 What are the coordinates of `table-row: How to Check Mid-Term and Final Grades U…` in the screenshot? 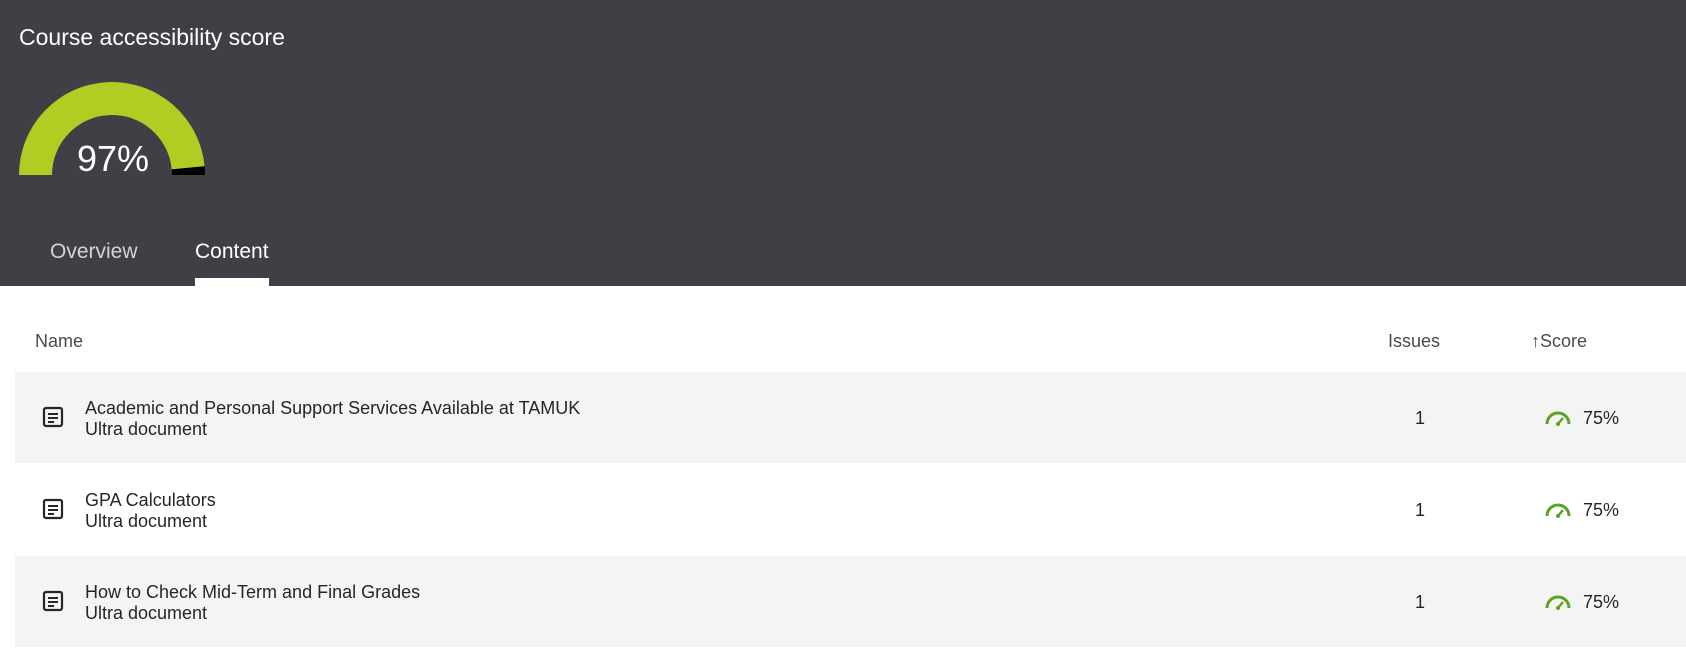 It's located at (850, 601).